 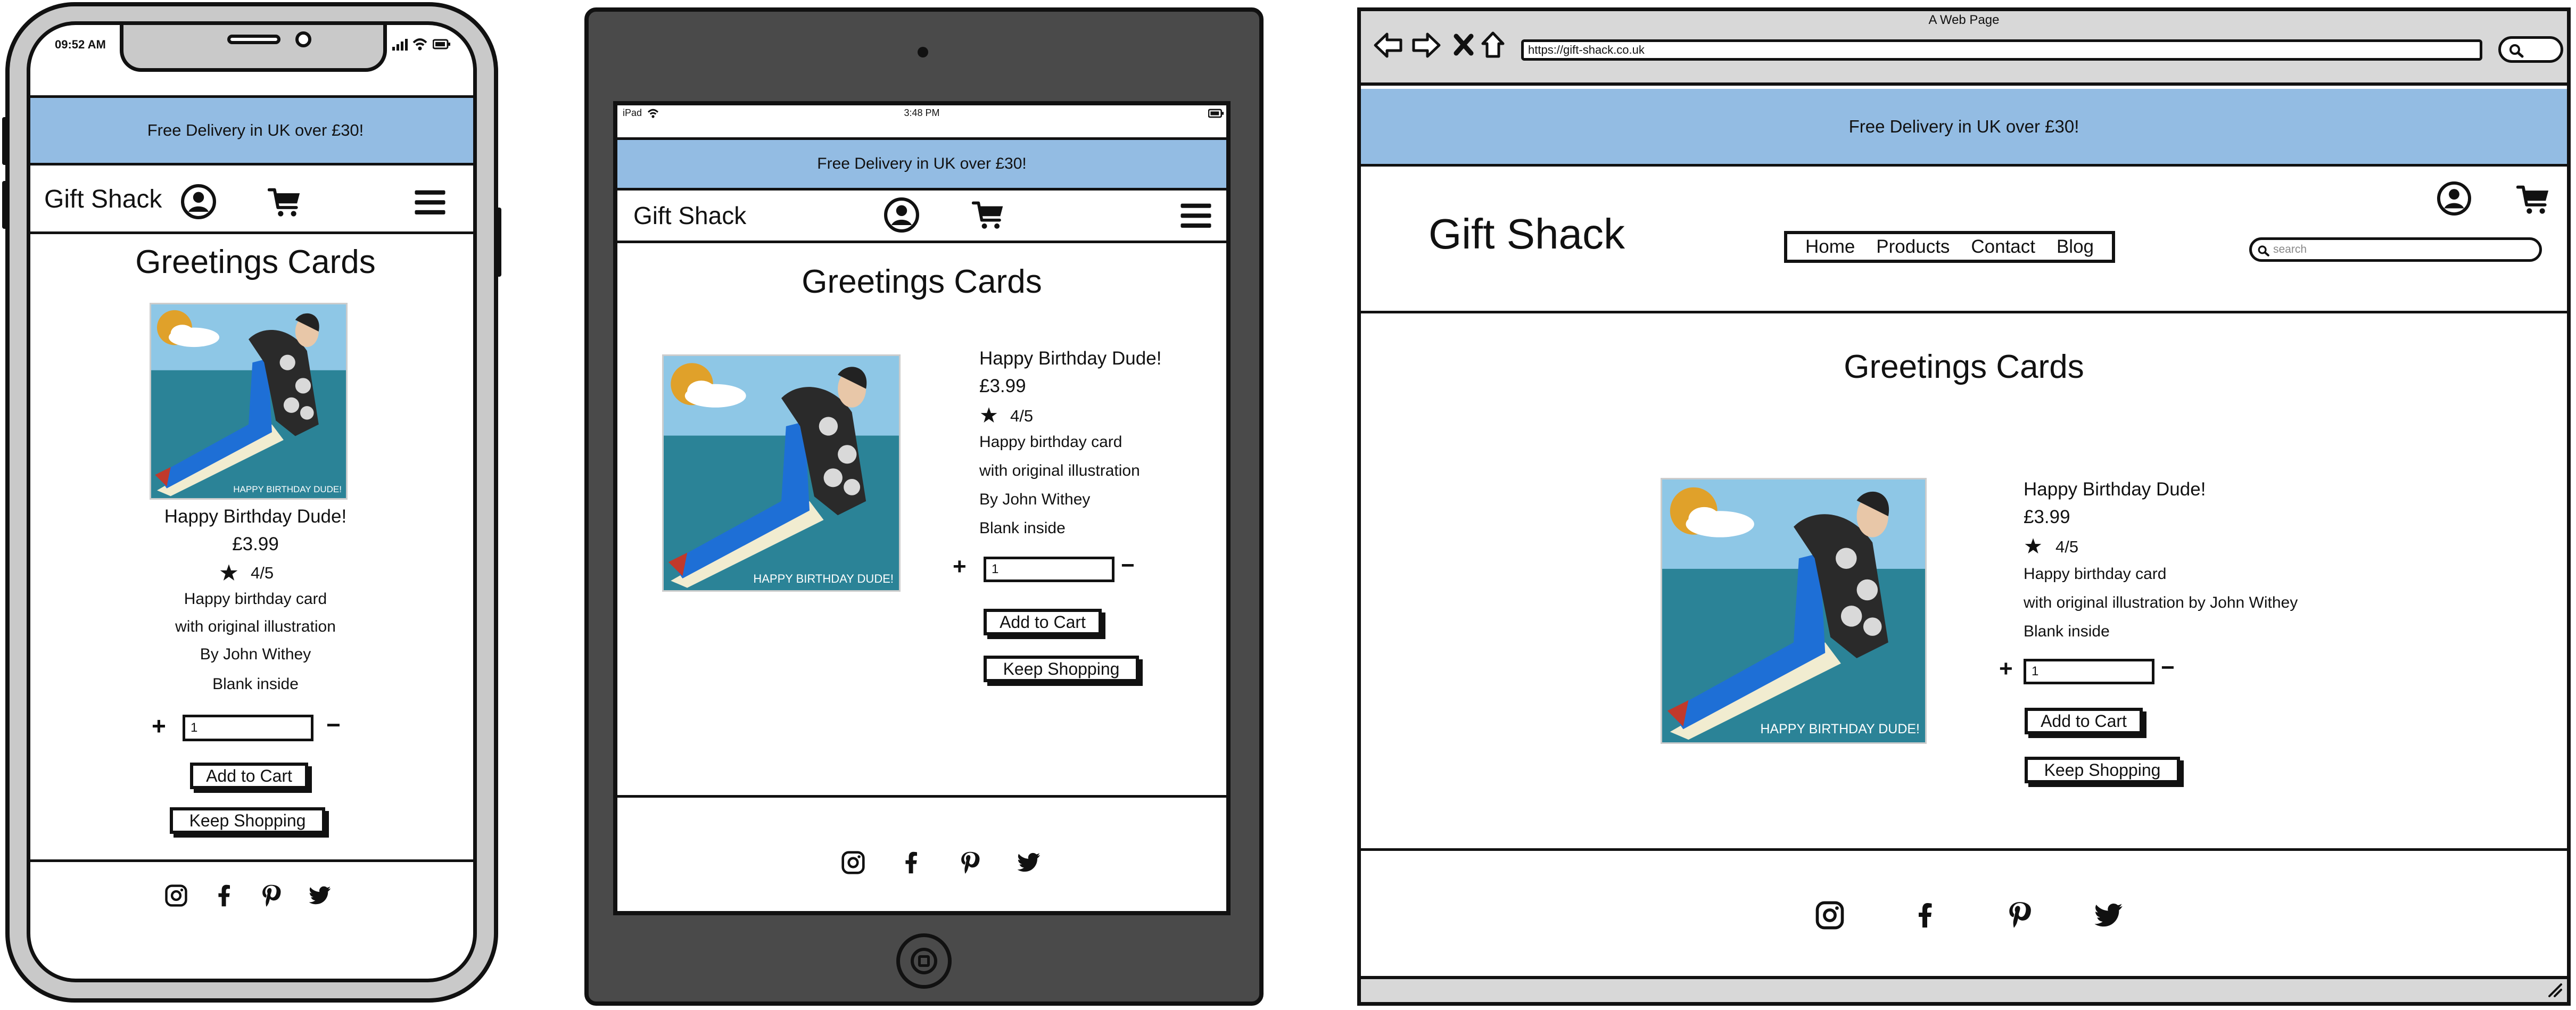 What do you see at coordinates (923, 52) in the screenshot?
I see `tablet-camera` at bounding box center [923, 52].